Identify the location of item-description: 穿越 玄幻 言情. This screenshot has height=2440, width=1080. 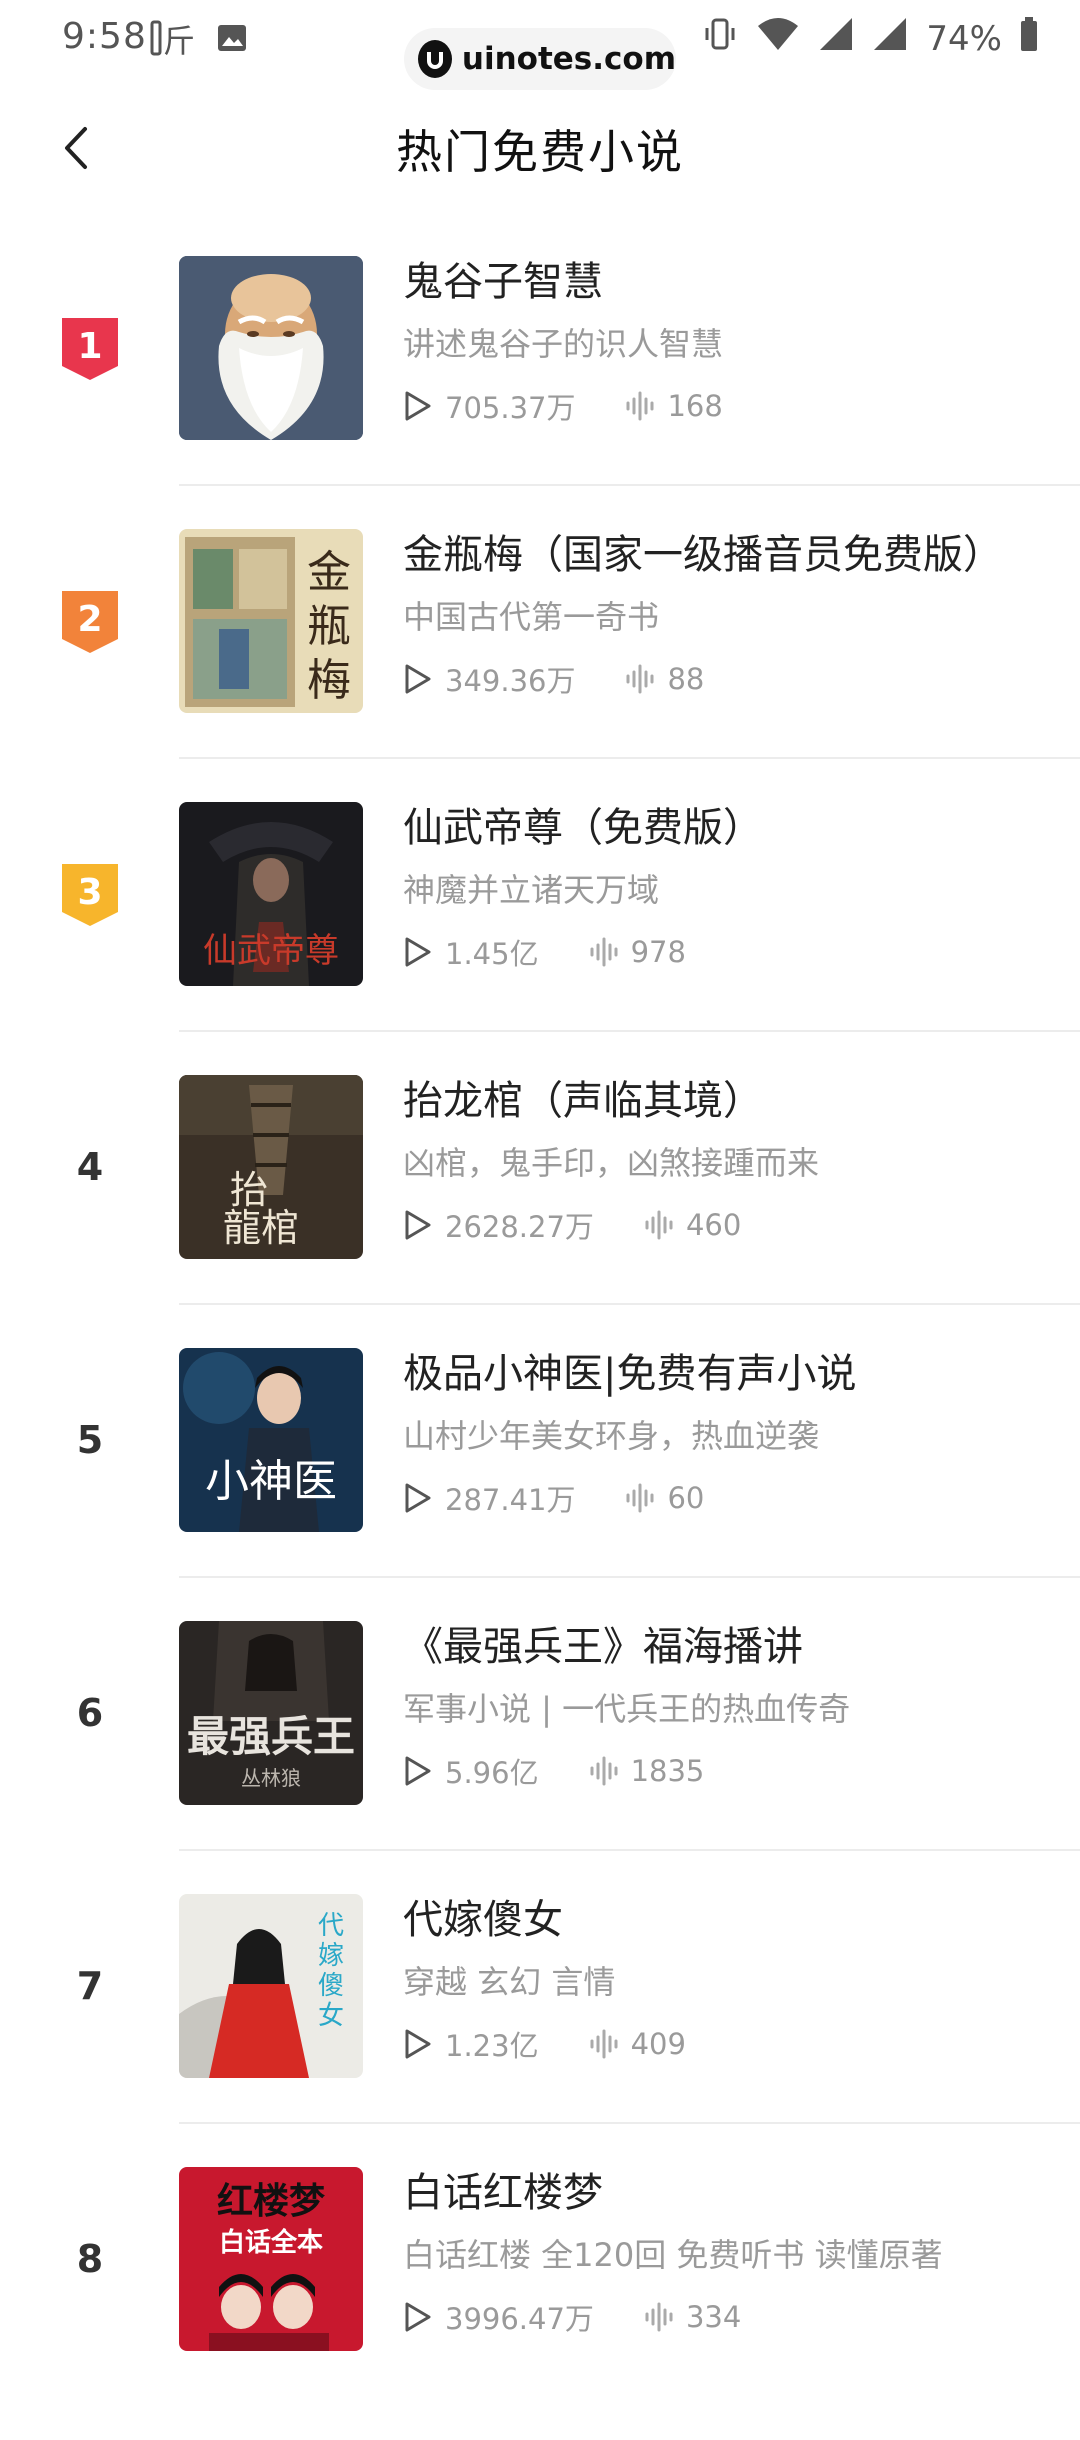
(509, 1982).